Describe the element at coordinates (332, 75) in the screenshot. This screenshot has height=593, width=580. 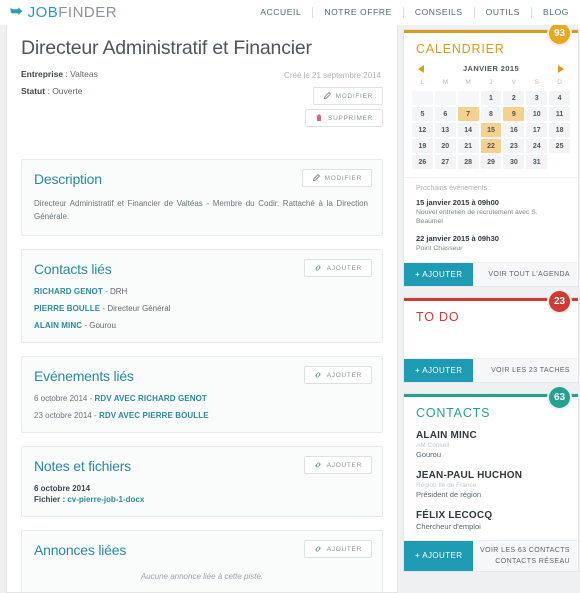
I see `created-date: Créé le 21 septembre 2014` at that location.